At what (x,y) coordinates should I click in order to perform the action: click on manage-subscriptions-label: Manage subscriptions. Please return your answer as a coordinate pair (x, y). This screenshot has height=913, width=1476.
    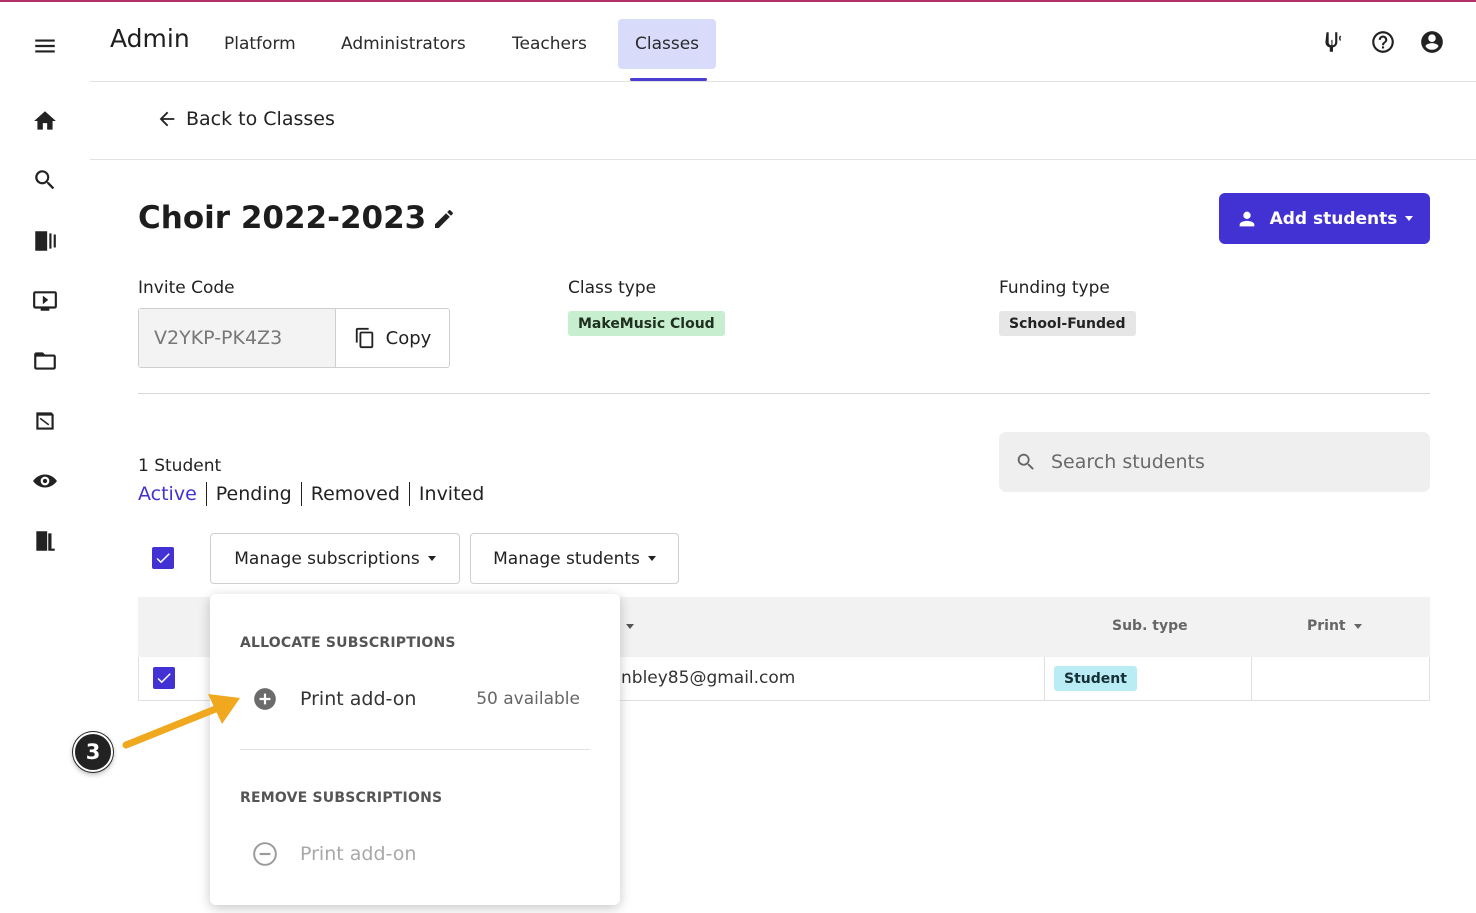
    Looking at the image, I should click on (327, 558).